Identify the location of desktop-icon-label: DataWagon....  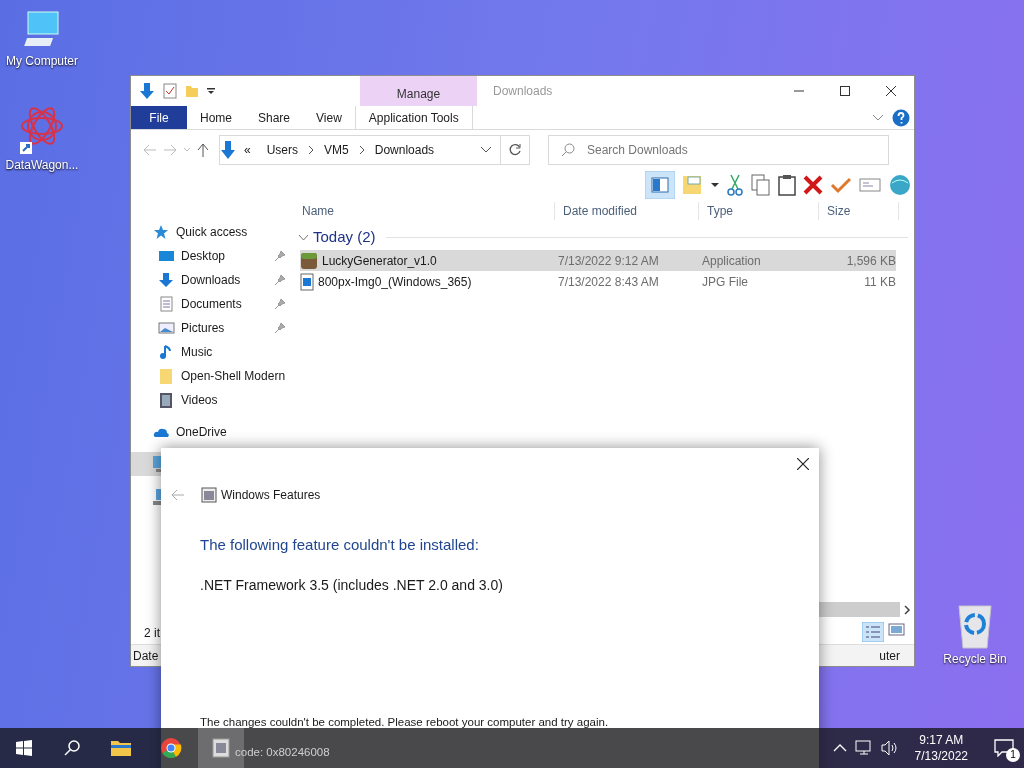
(42, 165).